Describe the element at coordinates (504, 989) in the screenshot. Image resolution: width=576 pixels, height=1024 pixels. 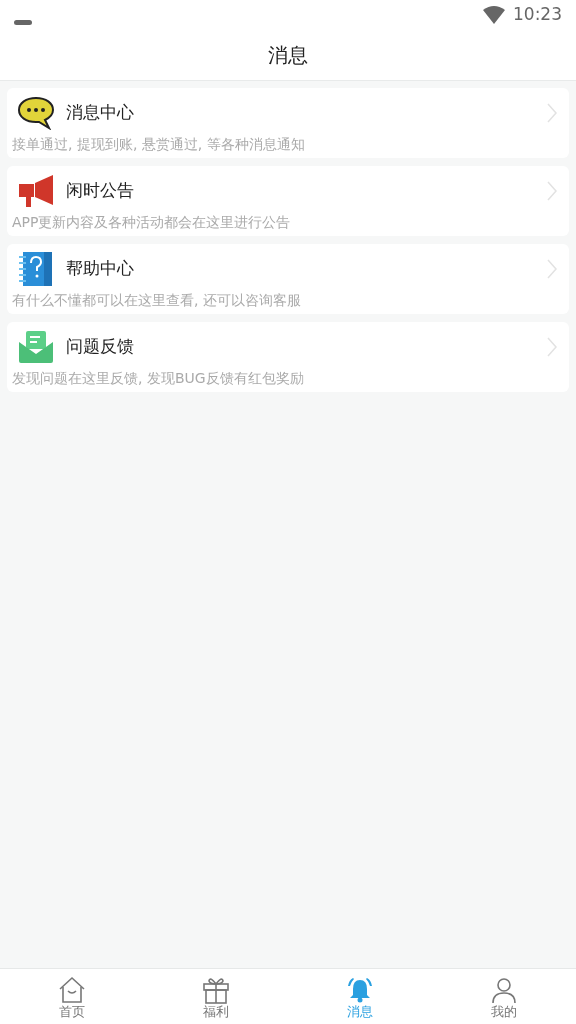
I see `person-icon` at that location.